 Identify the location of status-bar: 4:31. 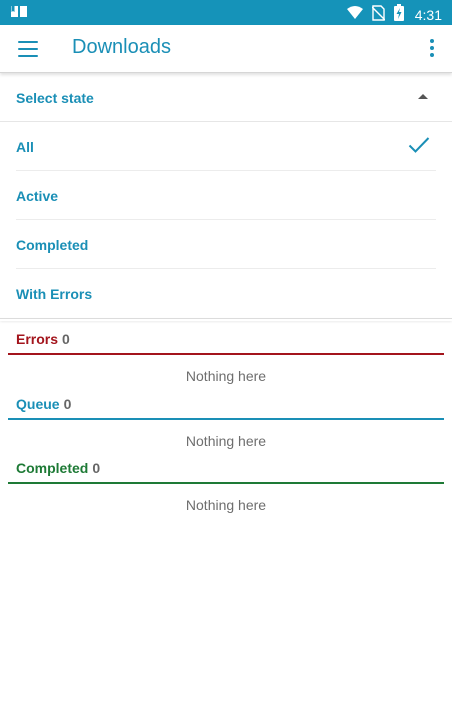
(226, 12).